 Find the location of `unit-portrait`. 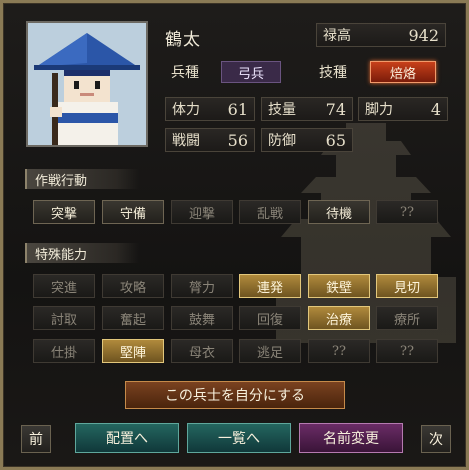

unit-portrait is located at coordinates (87, 84).